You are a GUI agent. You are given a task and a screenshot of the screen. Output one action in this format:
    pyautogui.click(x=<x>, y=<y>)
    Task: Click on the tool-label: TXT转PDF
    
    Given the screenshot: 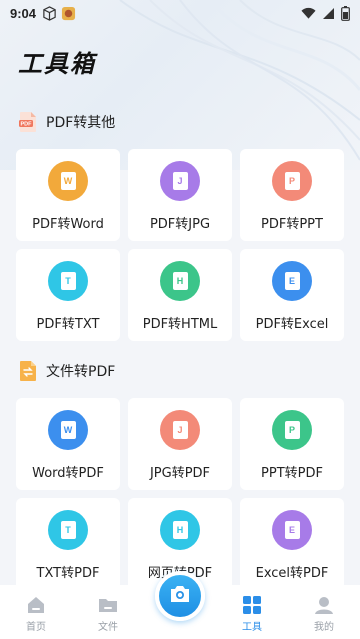 What is the action you would take?
    pyautogui.click(x=68, y=573)
    